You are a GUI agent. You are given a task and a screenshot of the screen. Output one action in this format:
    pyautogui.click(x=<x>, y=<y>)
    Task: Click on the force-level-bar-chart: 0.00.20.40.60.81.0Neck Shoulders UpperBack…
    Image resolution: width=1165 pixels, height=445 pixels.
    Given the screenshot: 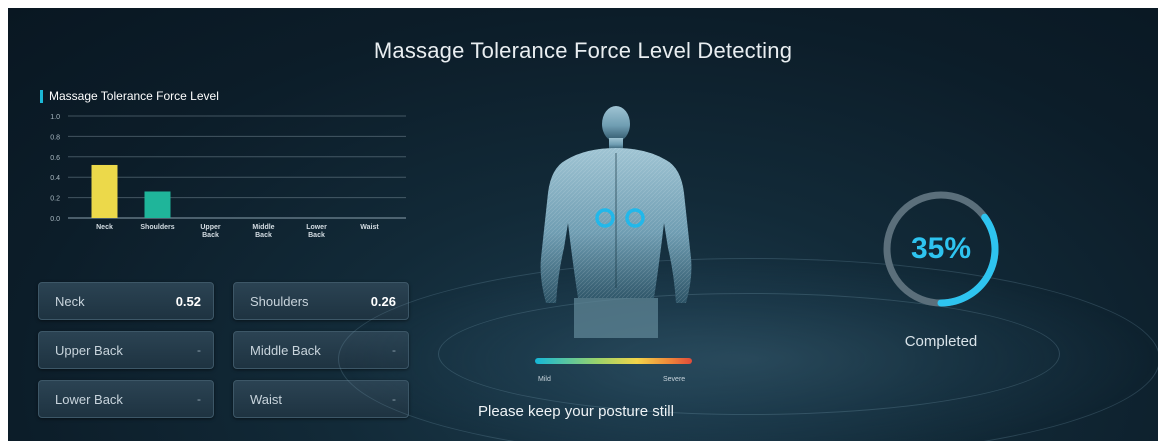 What is the action you would take?
    pyautogui.click(x=228, y=176)
    